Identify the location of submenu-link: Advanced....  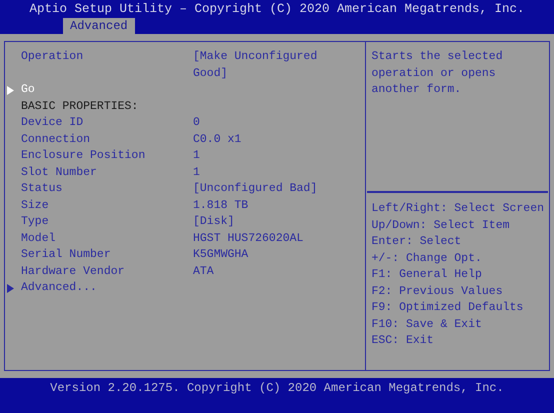
(59, 288).